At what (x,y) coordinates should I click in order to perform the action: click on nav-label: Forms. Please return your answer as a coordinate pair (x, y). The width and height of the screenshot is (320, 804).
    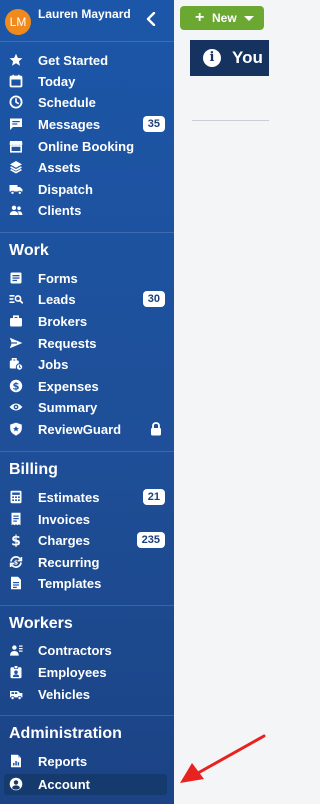
    Looking at the image, I should click on (58, 278).